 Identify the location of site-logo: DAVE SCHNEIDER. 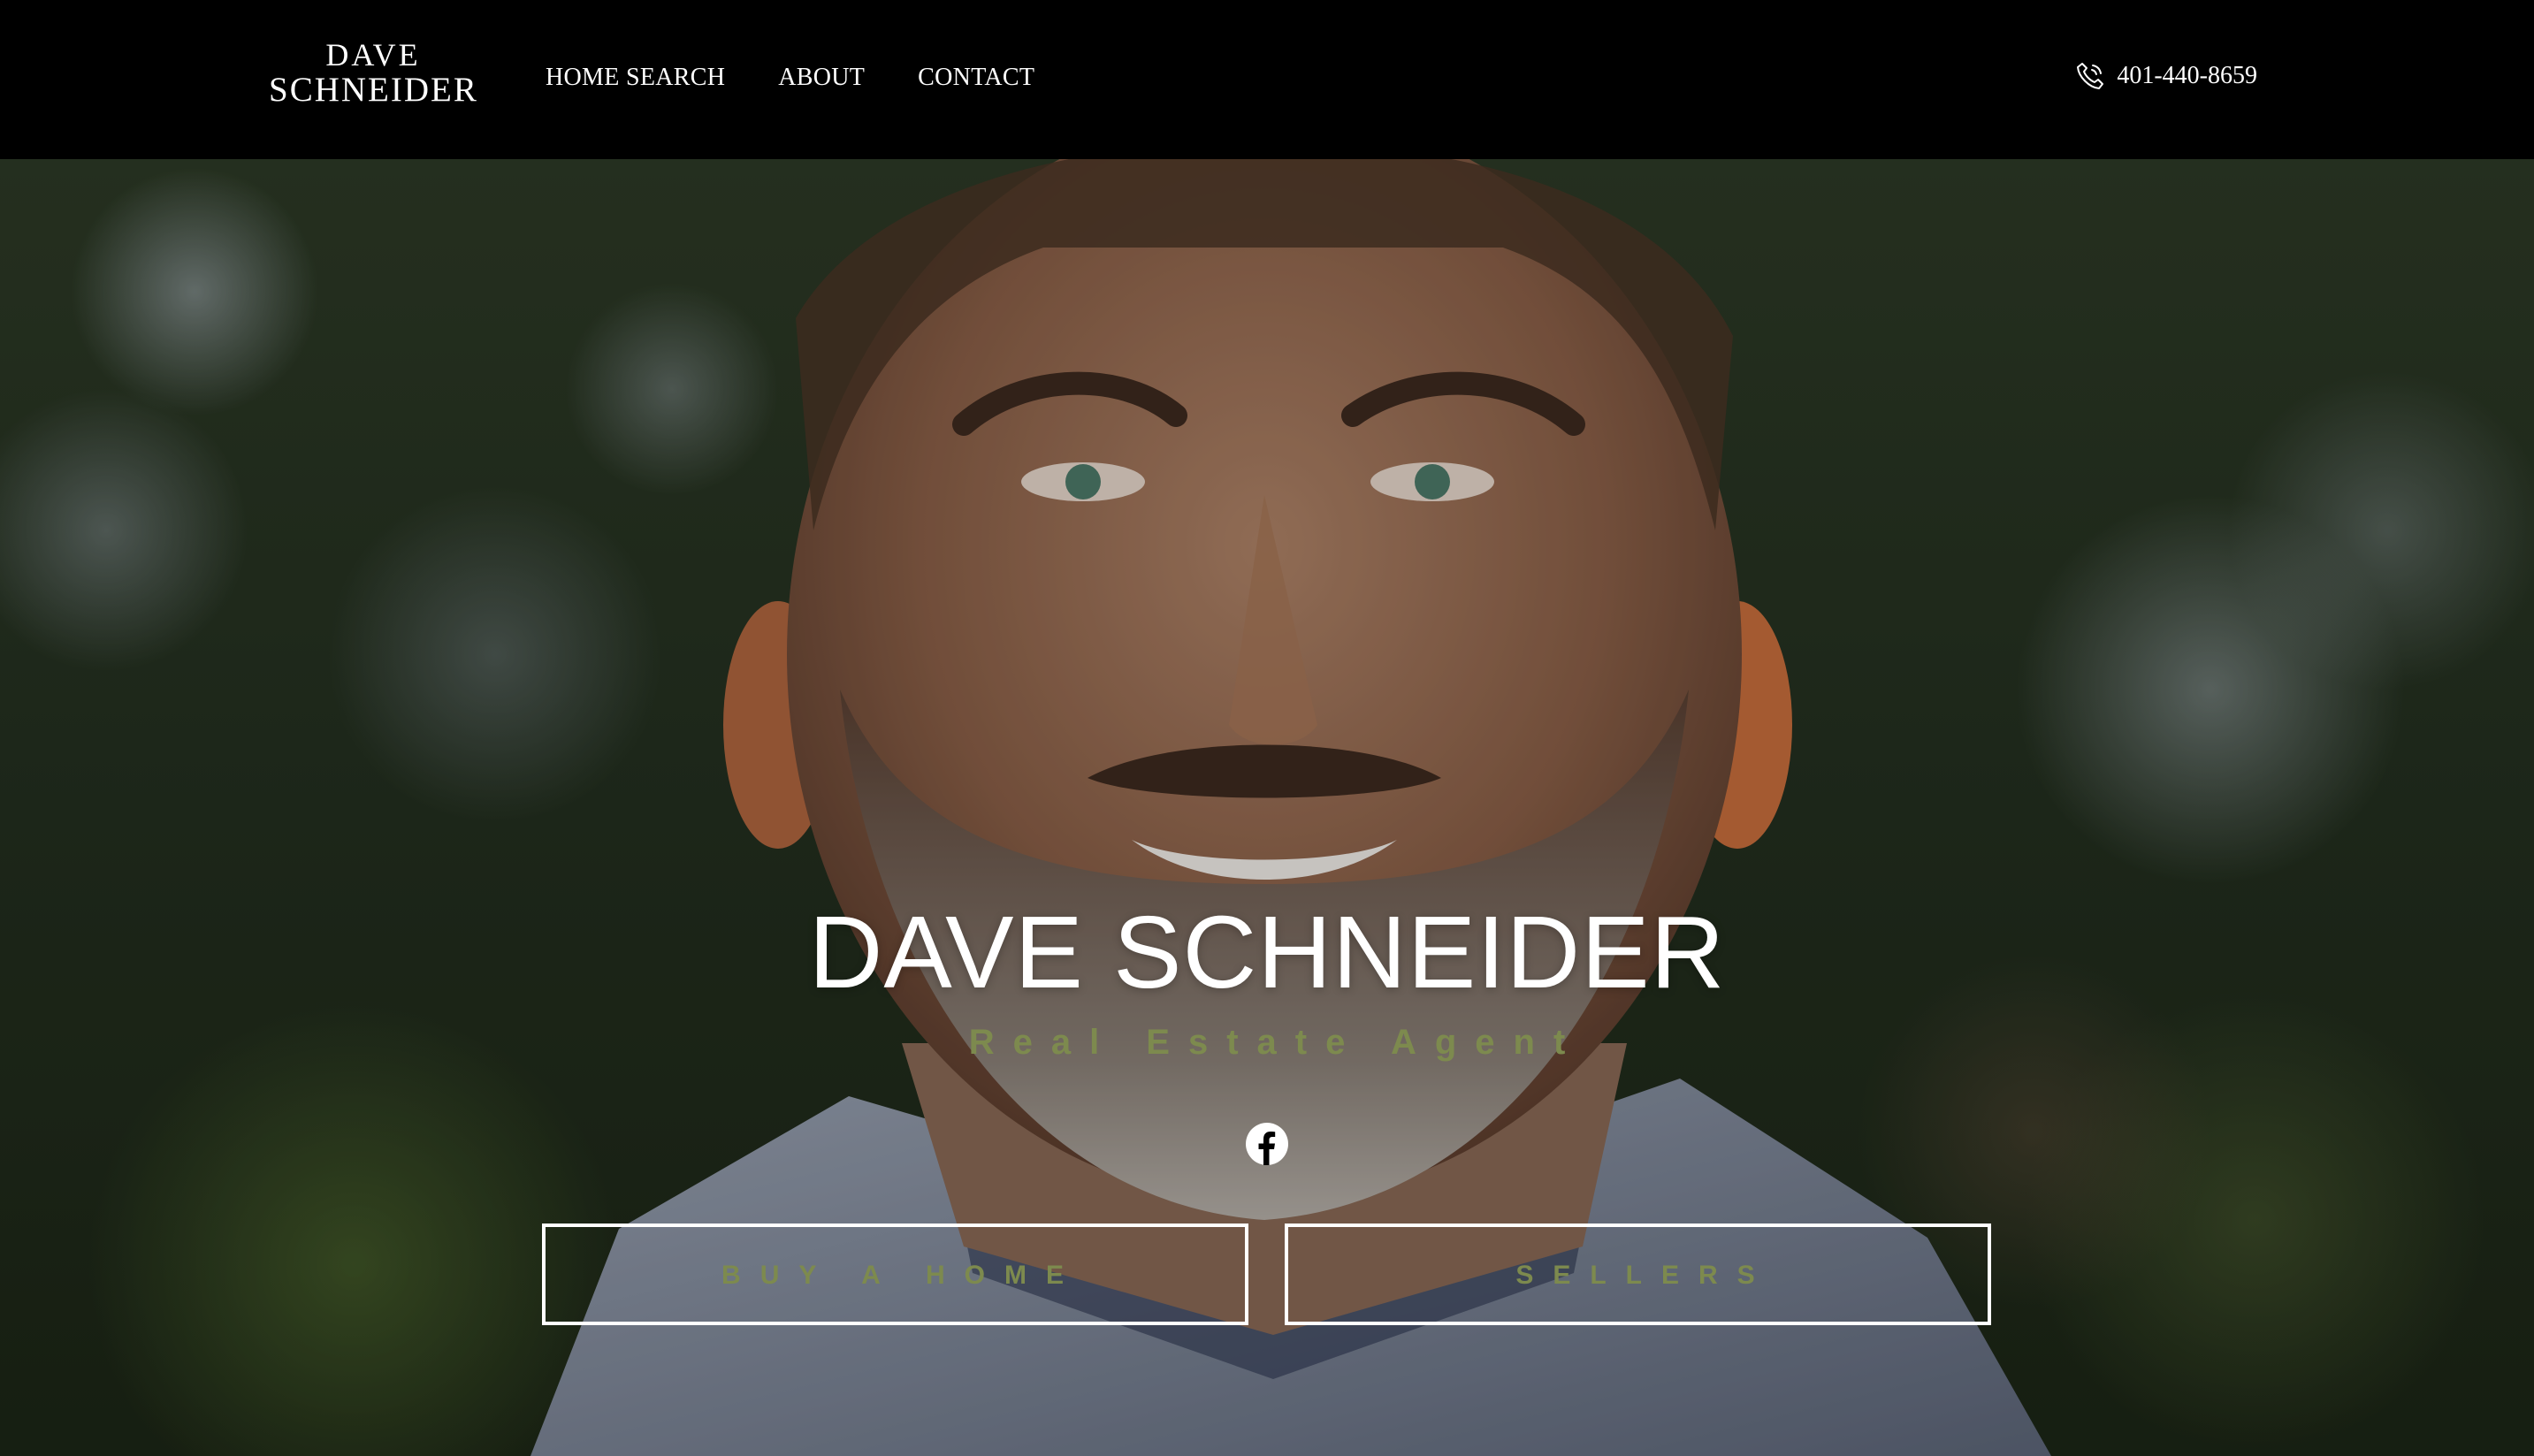
(373, 73).